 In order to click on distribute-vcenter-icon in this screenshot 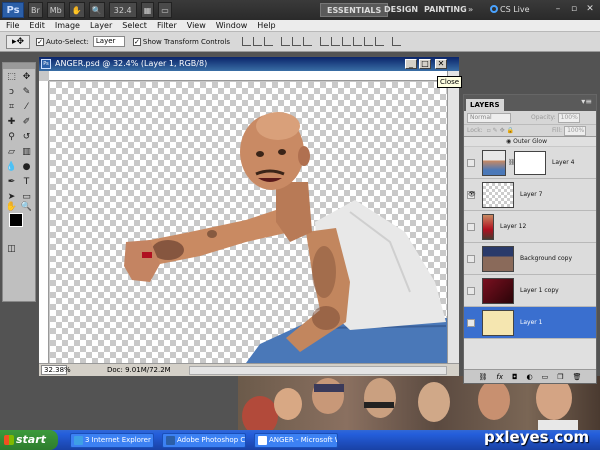, I will do `click(335, 41)`.